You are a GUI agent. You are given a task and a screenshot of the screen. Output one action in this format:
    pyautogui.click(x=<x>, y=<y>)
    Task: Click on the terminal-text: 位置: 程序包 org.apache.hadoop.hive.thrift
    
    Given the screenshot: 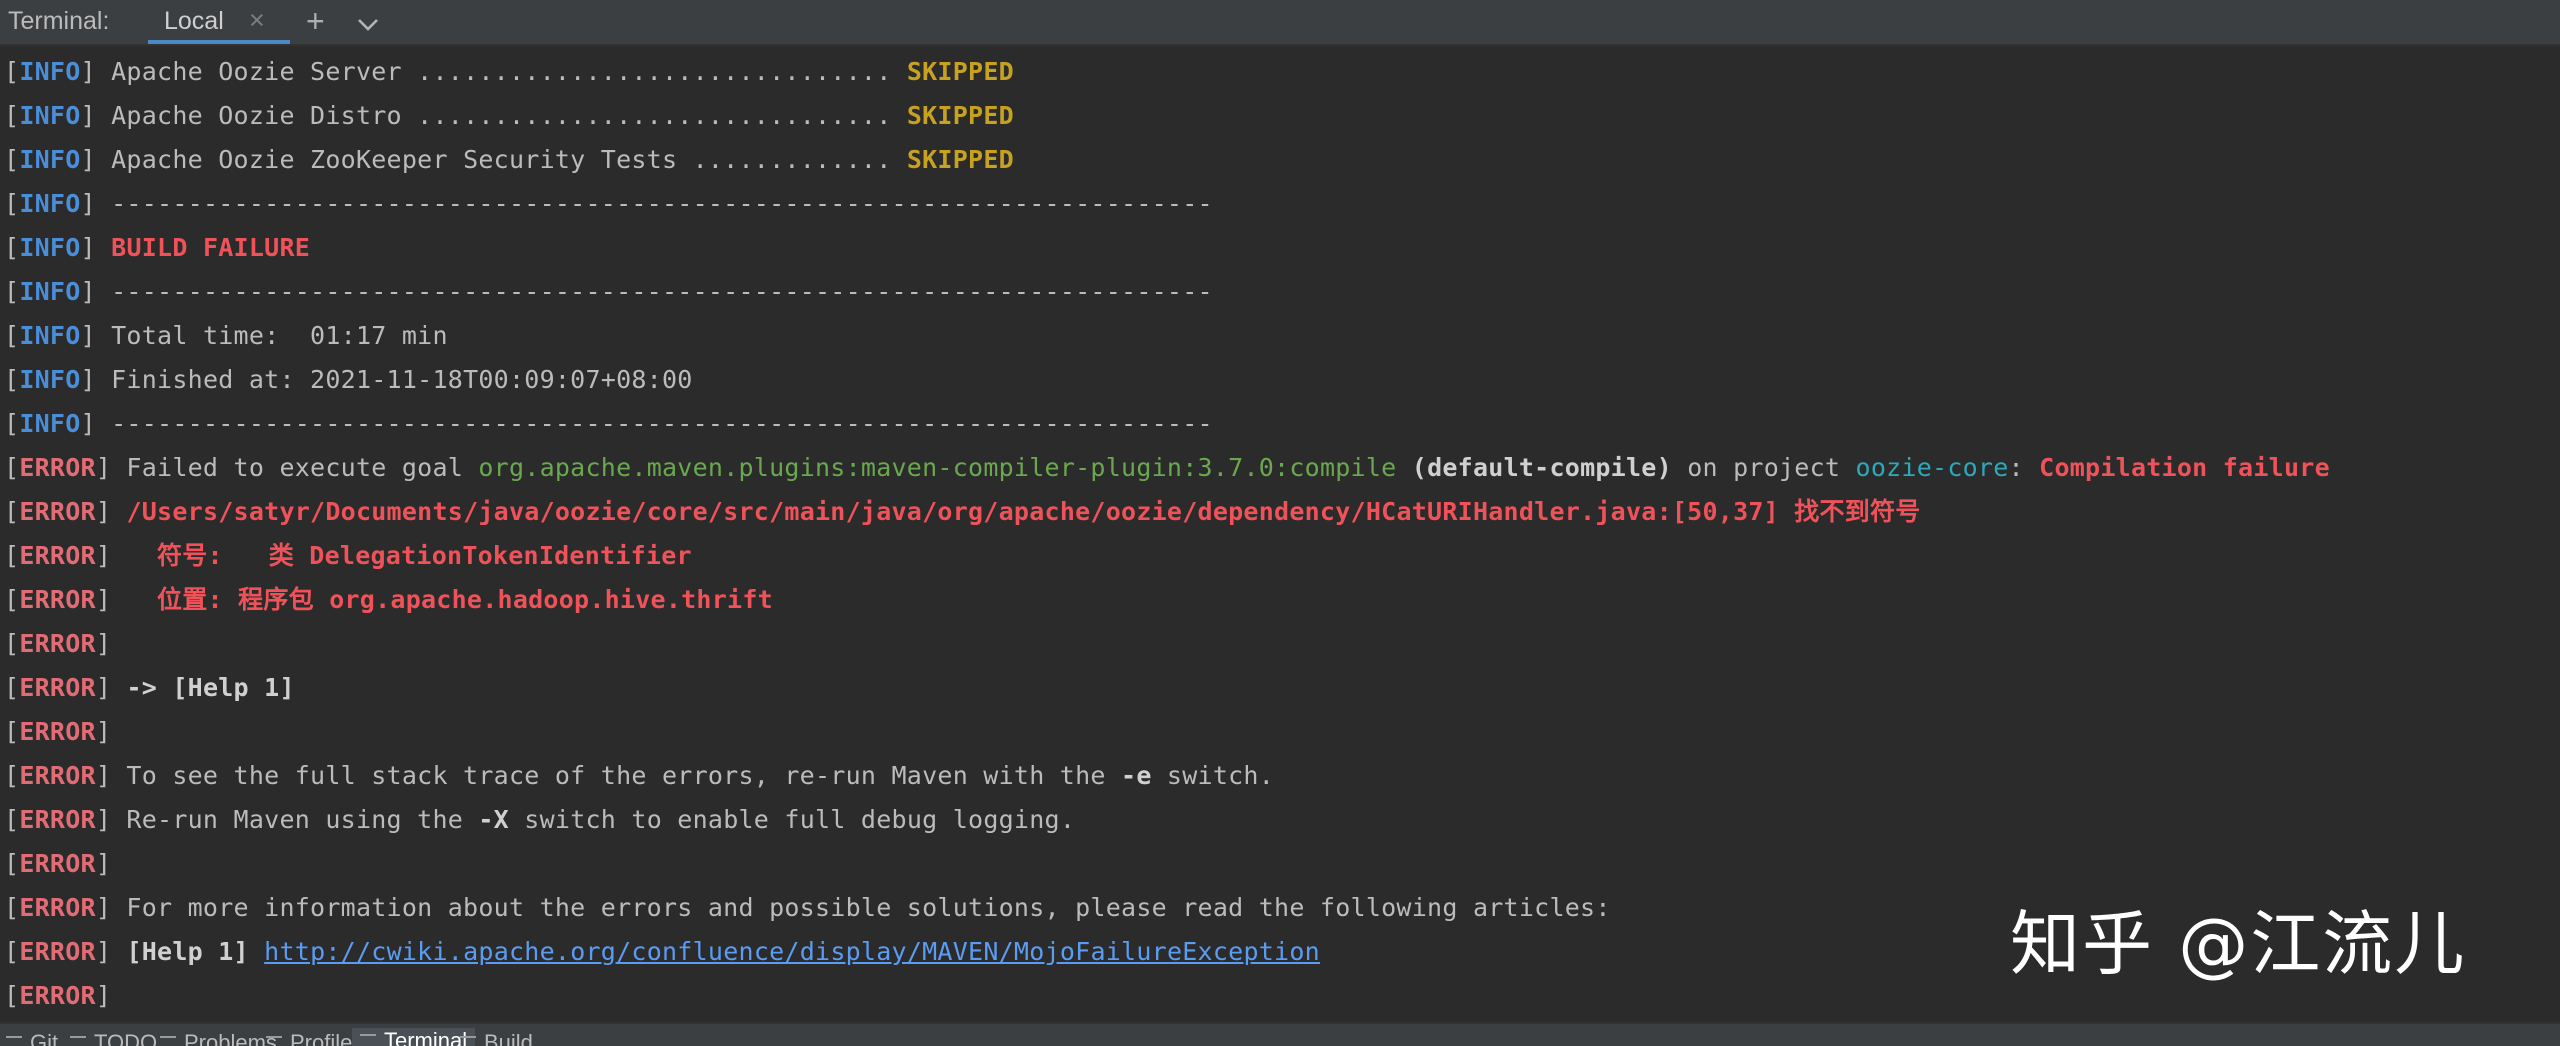 What is the action you would take?
    pyautogui.click(x=465, y=599)
    